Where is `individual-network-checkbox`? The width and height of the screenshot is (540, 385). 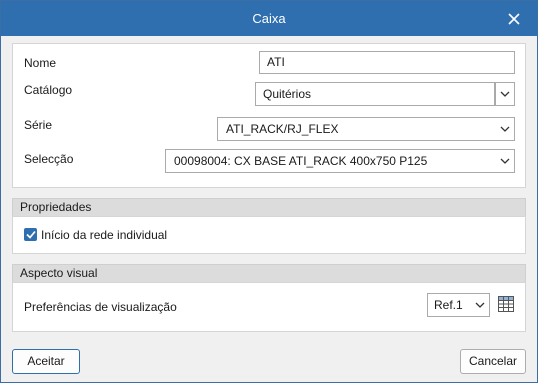 individual-network-checkbox is located at coordinates (30, 234).